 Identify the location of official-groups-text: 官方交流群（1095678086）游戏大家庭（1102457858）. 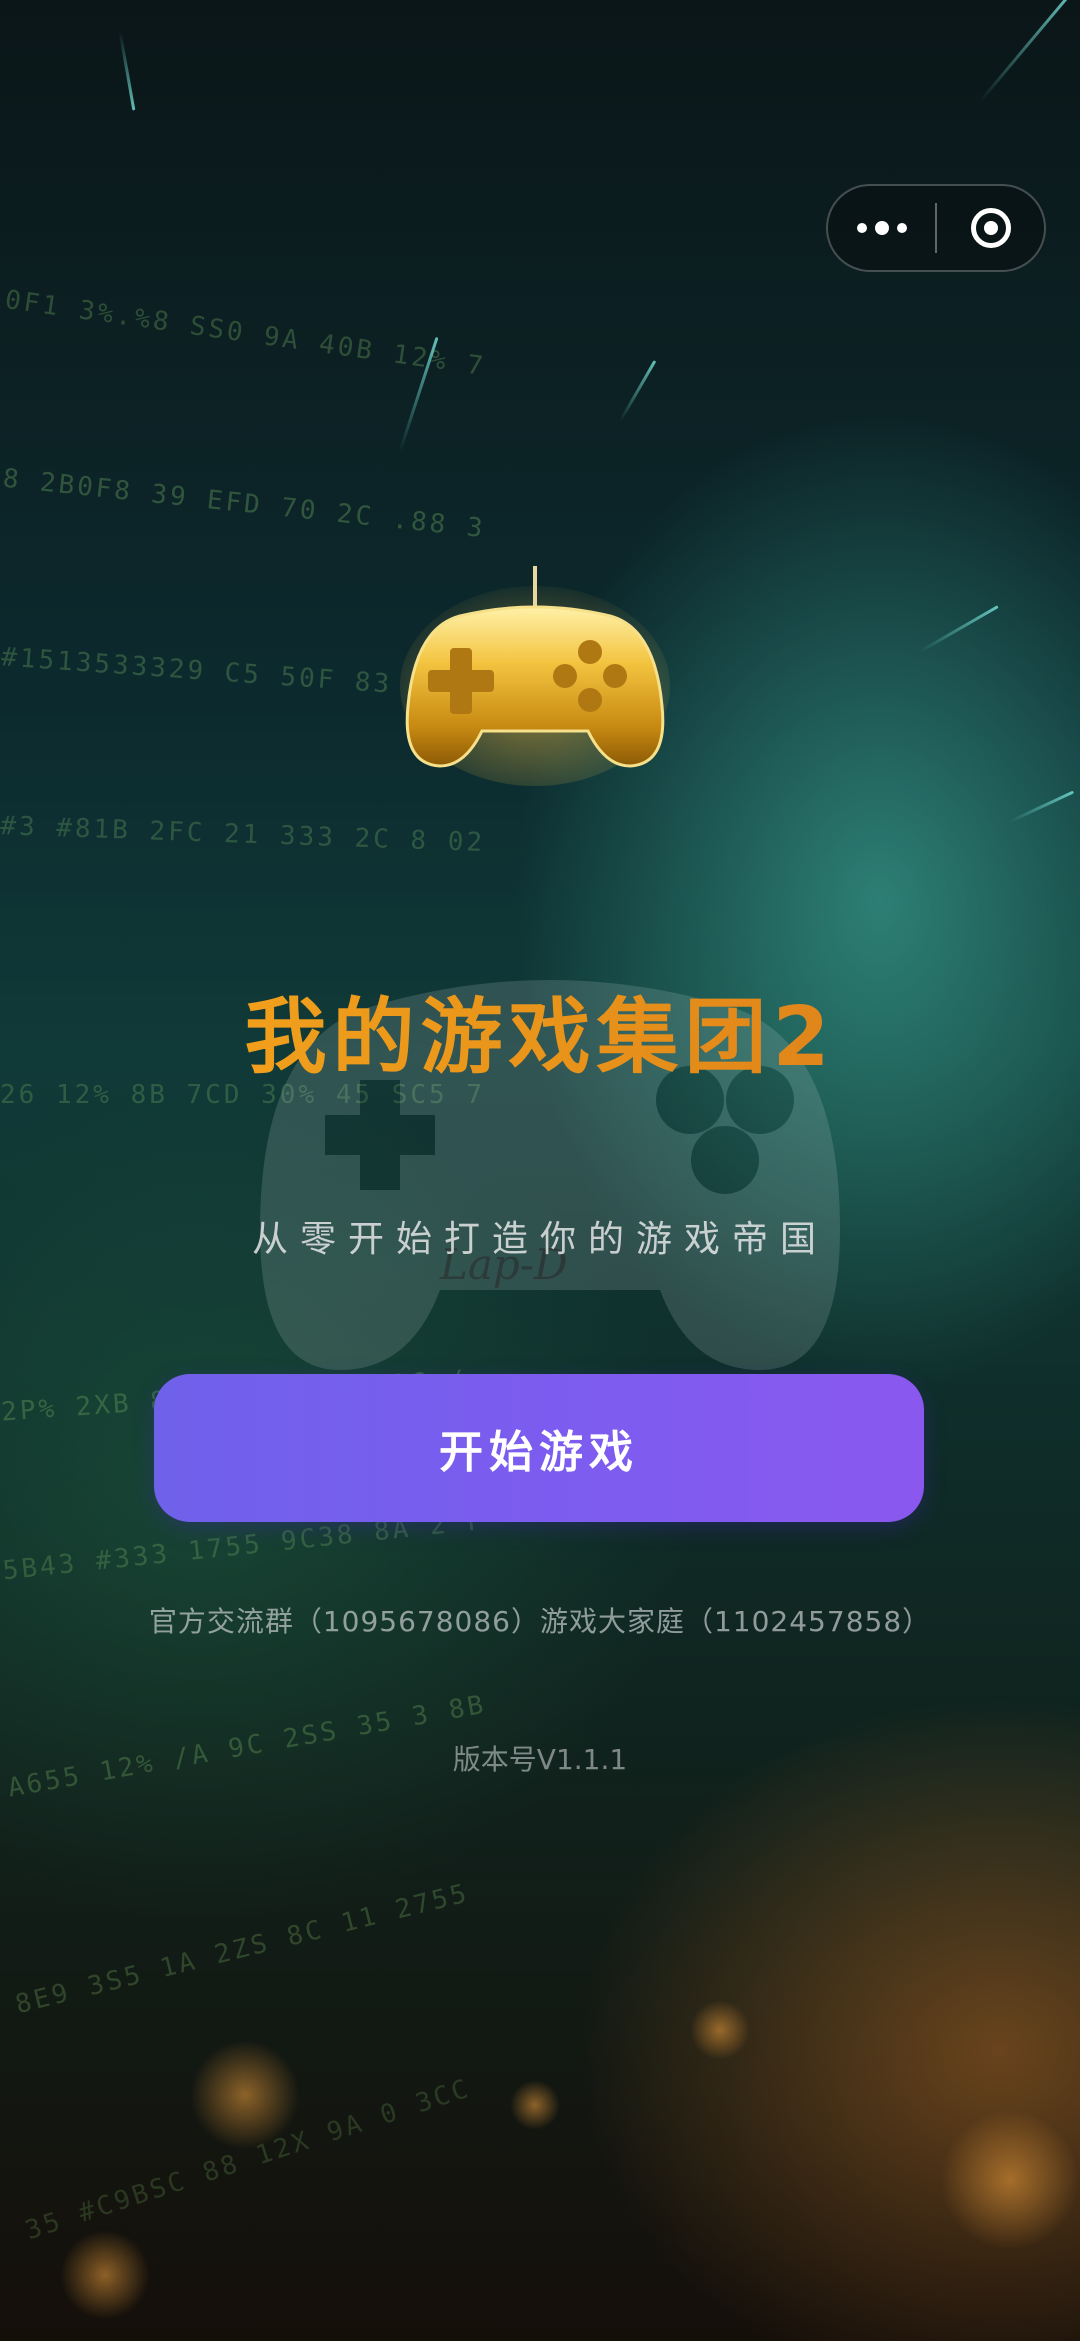
(540, 1621).